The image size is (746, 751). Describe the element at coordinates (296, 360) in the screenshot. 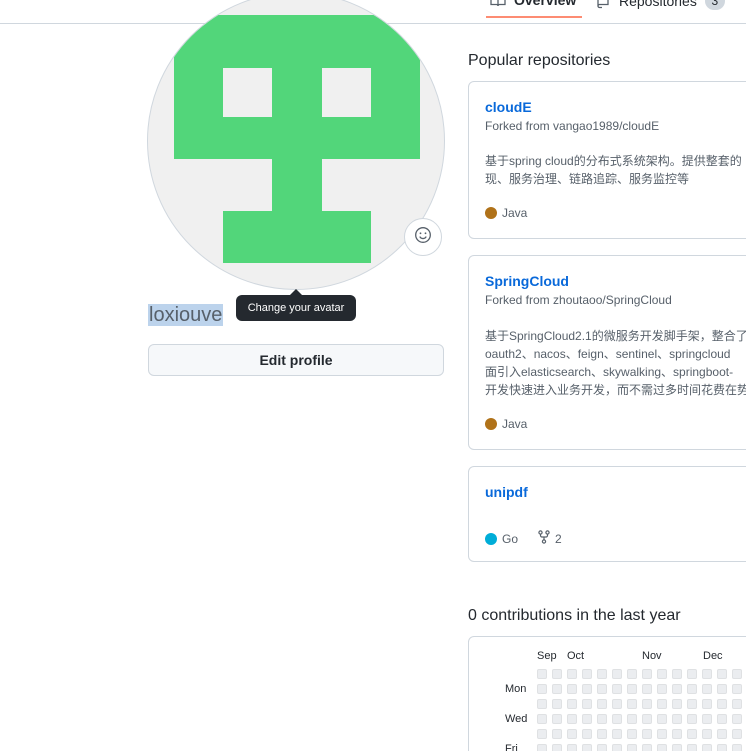

I see `edit-profile-button: Edit profile` at that location.